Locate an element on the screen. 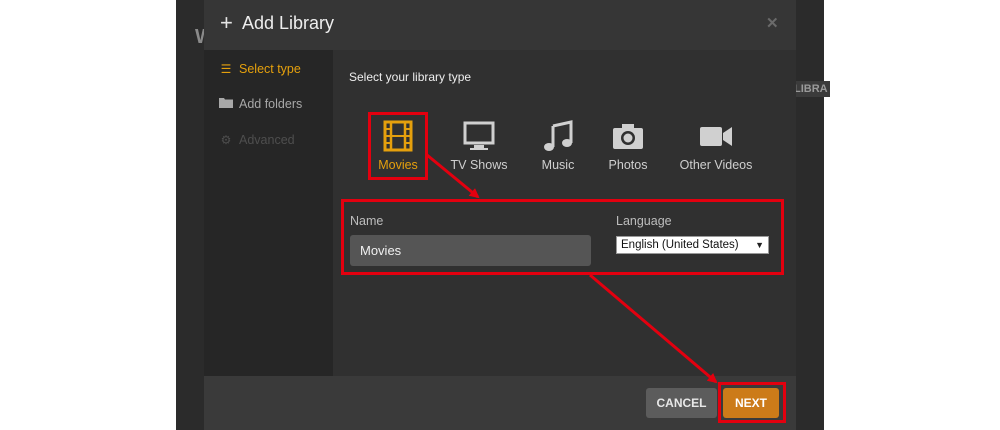  sidebar-item-advanced: ⚙ Advanced is located at coordinates (256, 140).